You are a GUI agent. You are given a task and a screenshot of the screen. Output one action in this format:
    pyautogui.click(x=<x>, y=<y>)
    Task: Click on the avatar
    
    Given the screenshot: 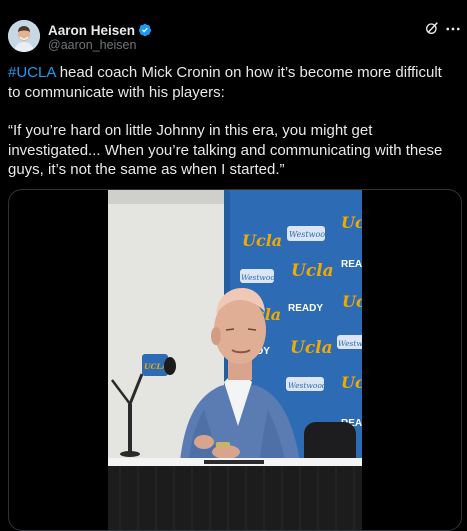 What is the action you would take?
    pyautogui.click(x=24, y=36)
    